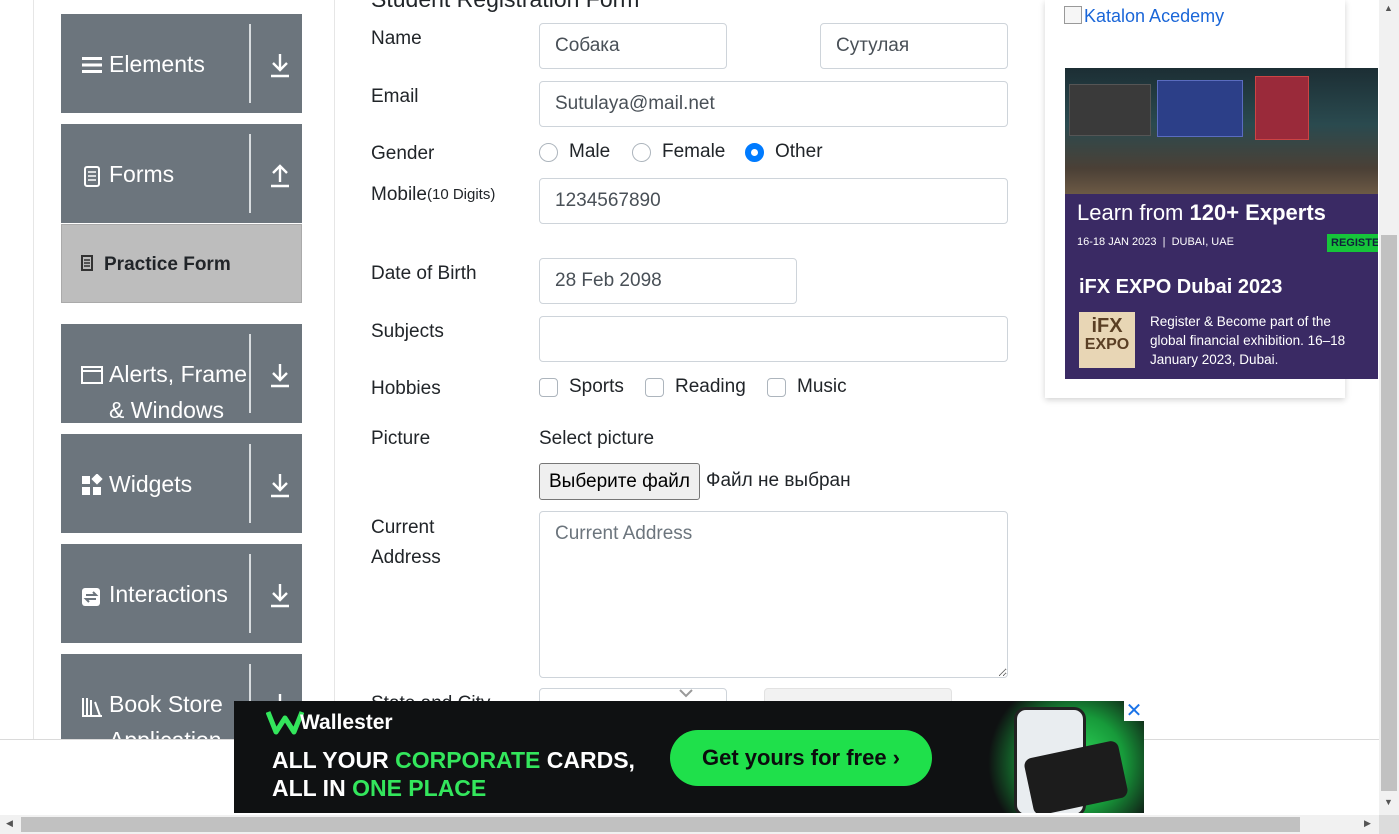 The height and width of the screenshot is (834, 1399). I want to click on scroll-left-arrow-icon: ◀, so click(9, 823).